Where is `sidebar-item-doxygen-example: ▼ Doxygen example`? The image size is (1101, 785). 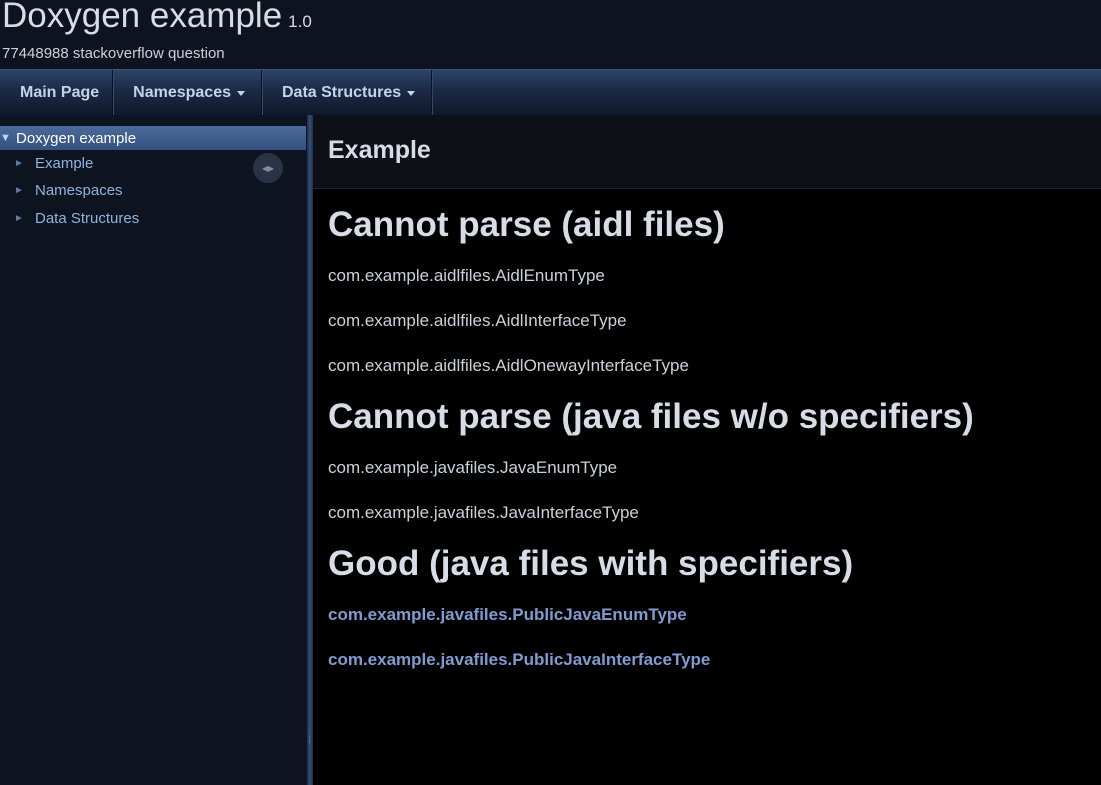
sidebar-item-doxygen-example: ▼ Doxygen example is located at coordinates (153, 138).